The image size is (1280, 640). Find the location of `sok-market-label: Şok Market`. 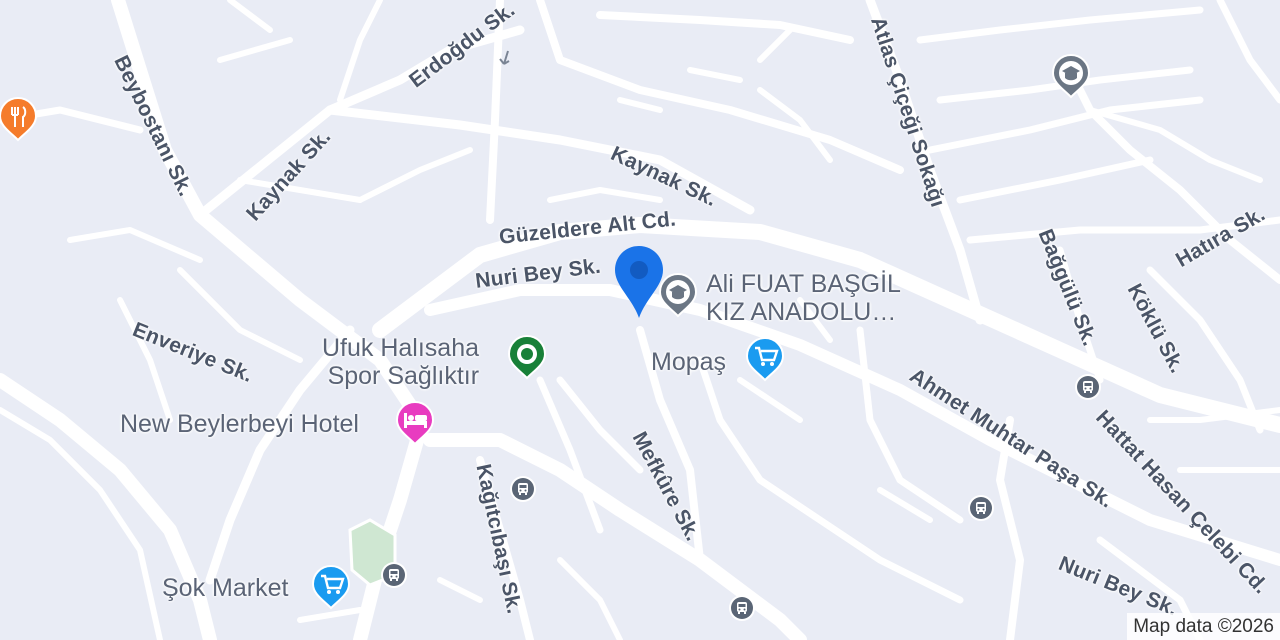

sok-market-label: Şok Market is located at coordinates (225, 588).